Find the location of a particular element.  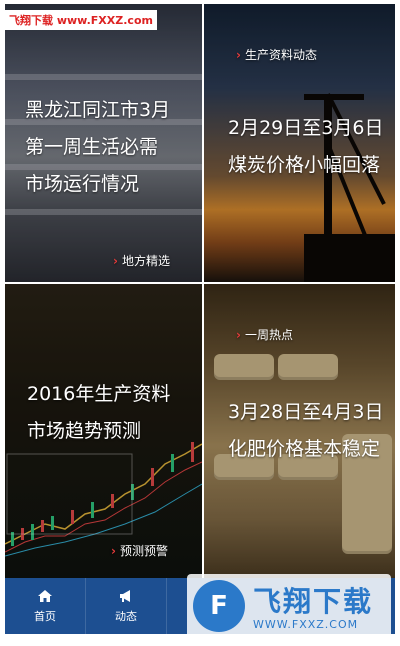

caption-line: 化肥价格基本稳定 is located at coordinates (304, 449).